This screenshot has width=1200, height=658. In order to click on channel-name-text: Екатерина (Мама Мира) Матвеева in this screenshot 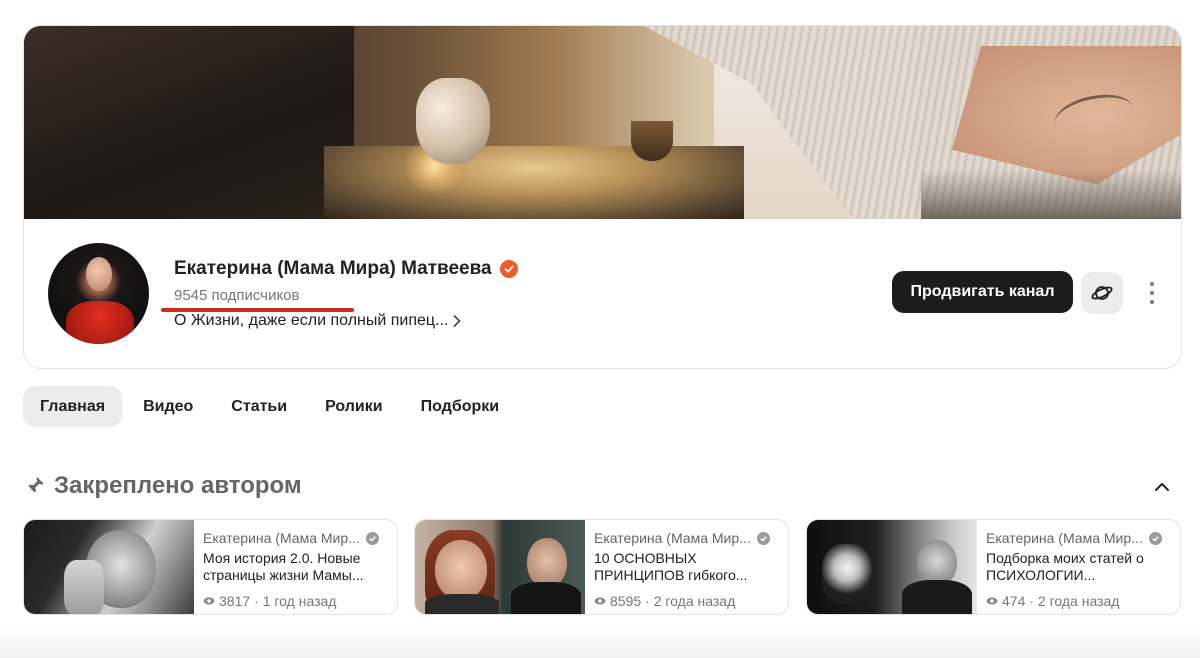, I will do `click(333, 268)`.